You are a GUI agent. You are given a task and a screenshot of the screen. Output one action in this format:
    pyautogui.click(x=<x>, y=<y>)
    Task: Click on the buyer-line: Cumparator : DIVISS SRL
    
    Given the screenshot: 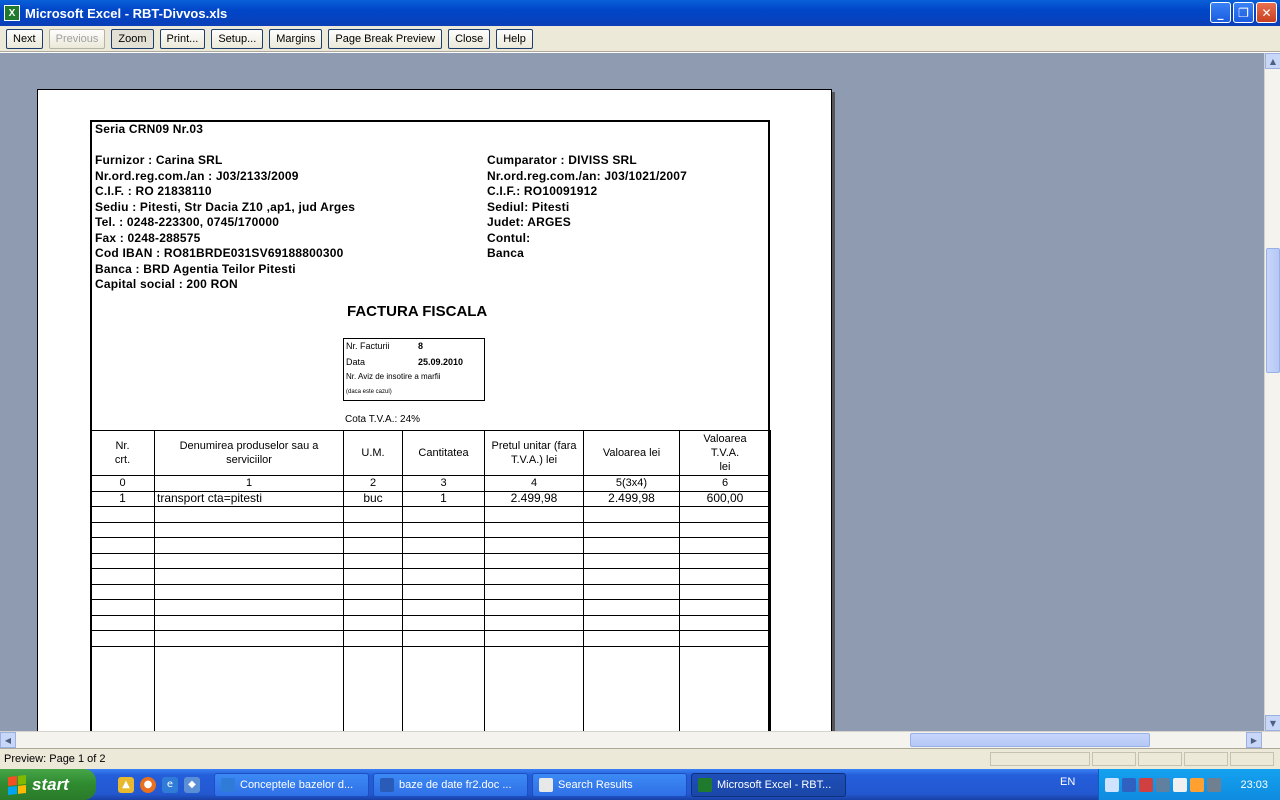 What is the action you would take?
    pyautogui.click(x=562, y=160)
    